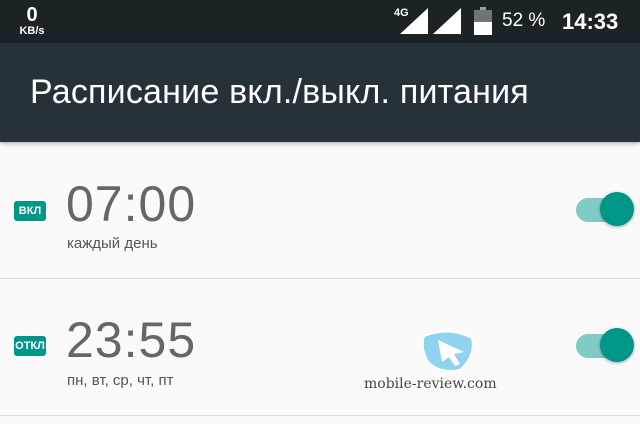 This screenshot has width=640, height=424. What do you see at coordinates (401, 13) in the screenshot?
I see `network-type-label: 4G` at bounding box center [401, 13].